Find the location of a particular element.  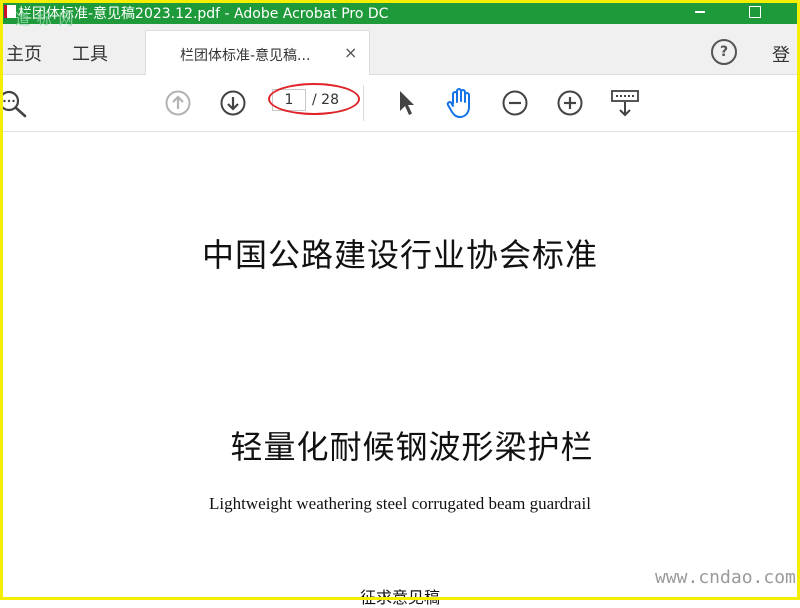

cursor-arrow-icon is located at coordinates (407, 103).